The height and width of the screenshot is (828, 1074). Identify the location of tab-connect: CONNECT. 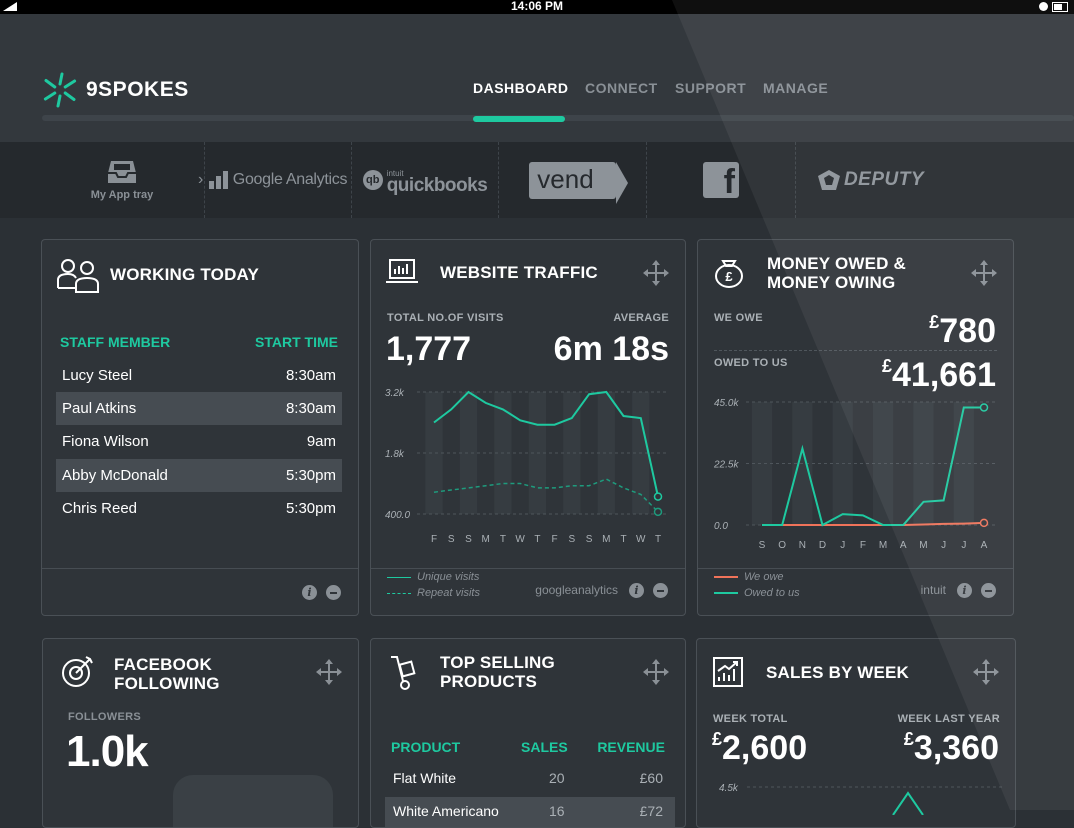
(621, 88).